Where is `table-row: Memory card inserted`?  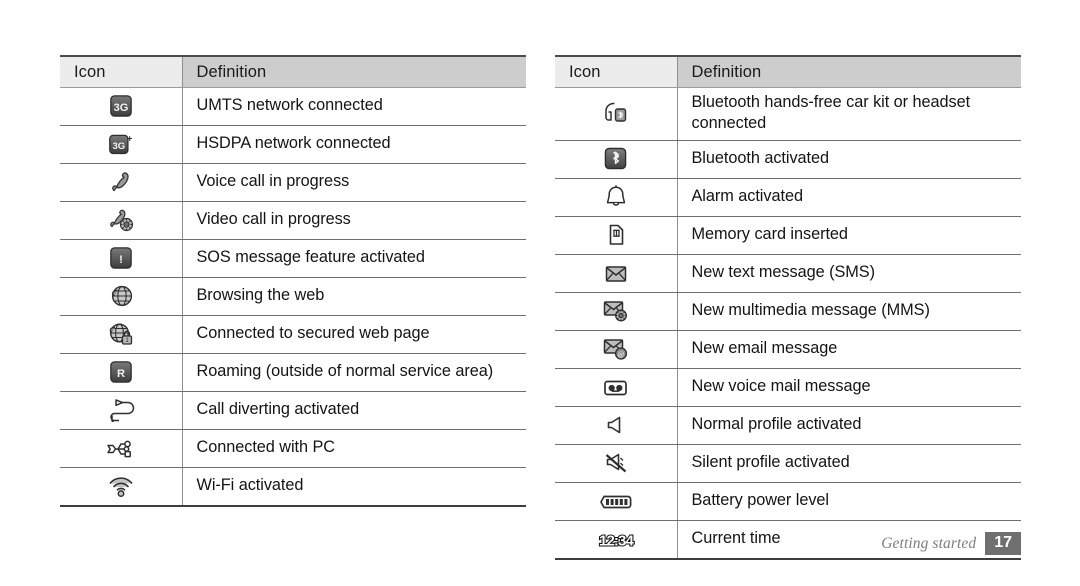 table-row: Memory card inserted is located at coordinates (788, 235).